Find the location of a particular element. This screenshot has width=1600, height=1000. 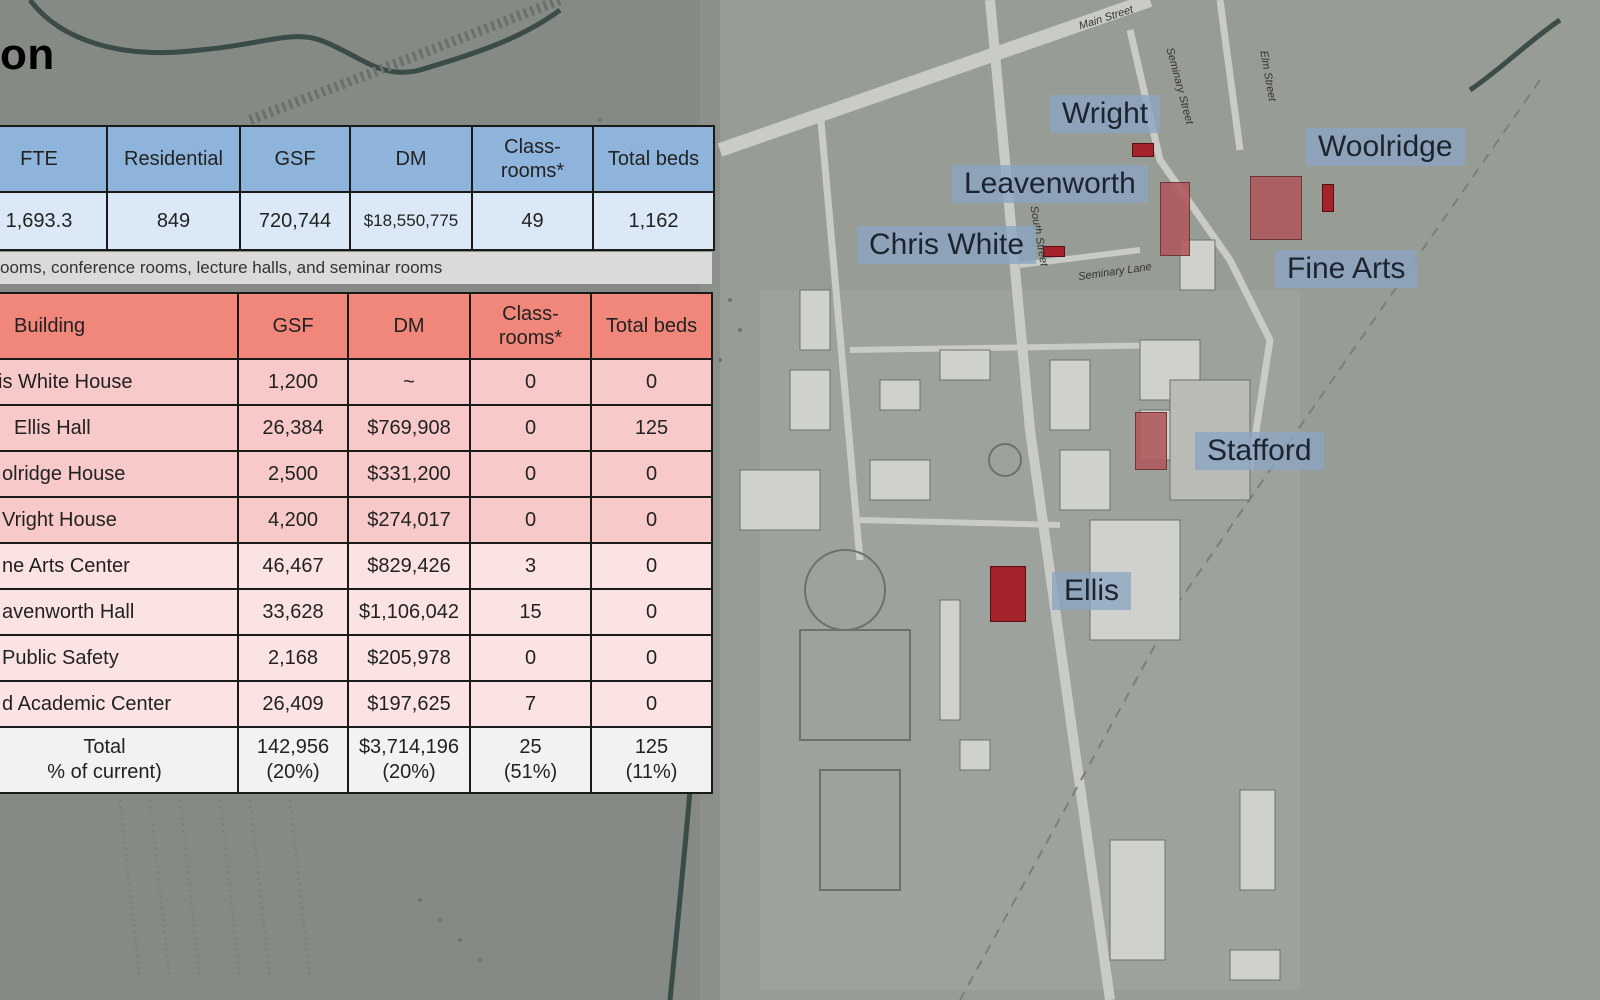

building-header-gsf: GSF is located at coordinates (293, 326).